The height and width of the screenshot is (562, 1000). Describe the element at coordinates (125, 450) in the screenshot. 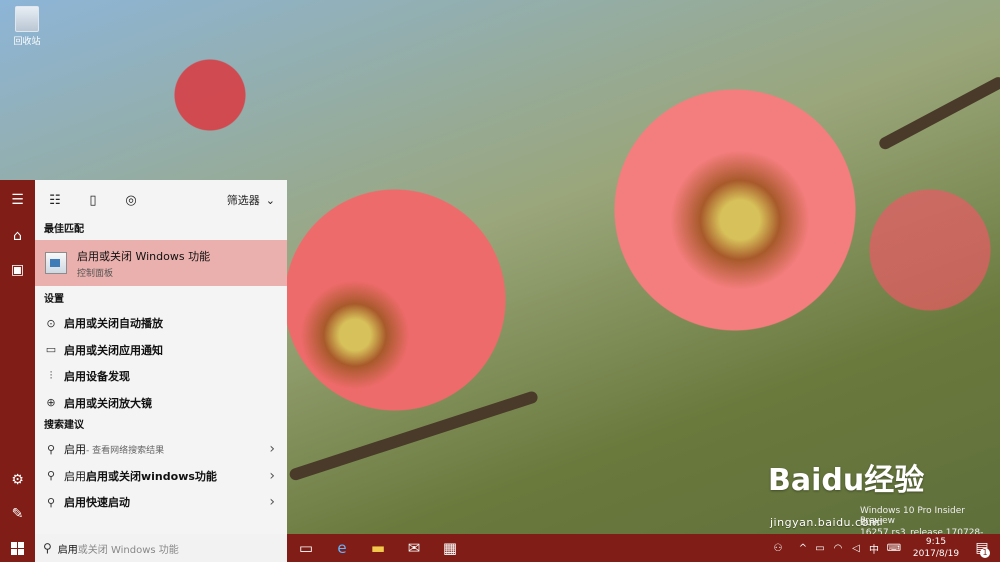

I see `suggestion-rest: - 查看网络搜索结果` at that location.